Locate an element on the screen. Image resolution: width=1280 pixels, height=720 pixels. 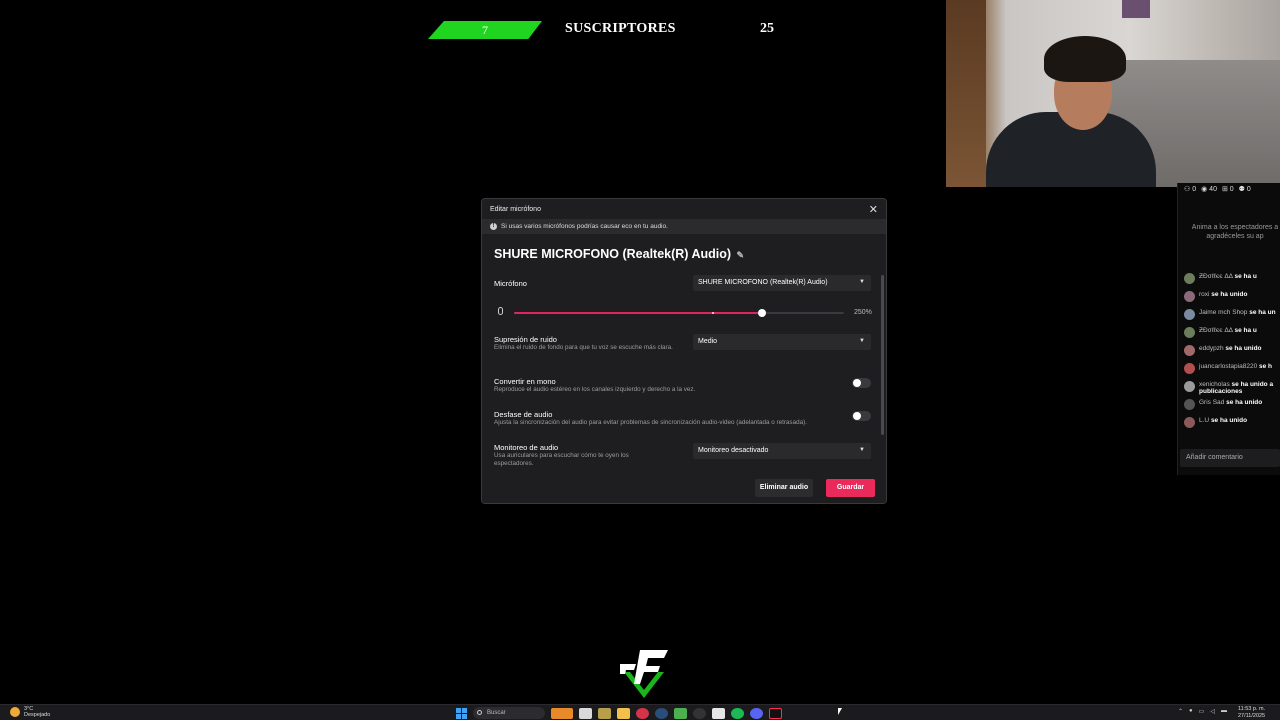
chat-message-content: juancarlostapia8220 se h is located at coordinates (1235, 366).